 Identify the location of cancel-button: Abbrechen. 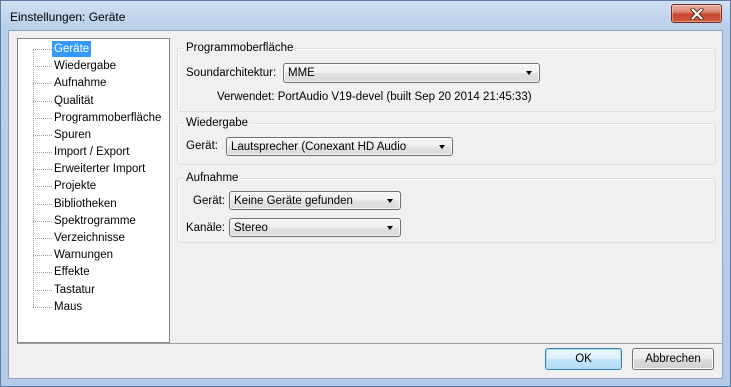
(673, 359).